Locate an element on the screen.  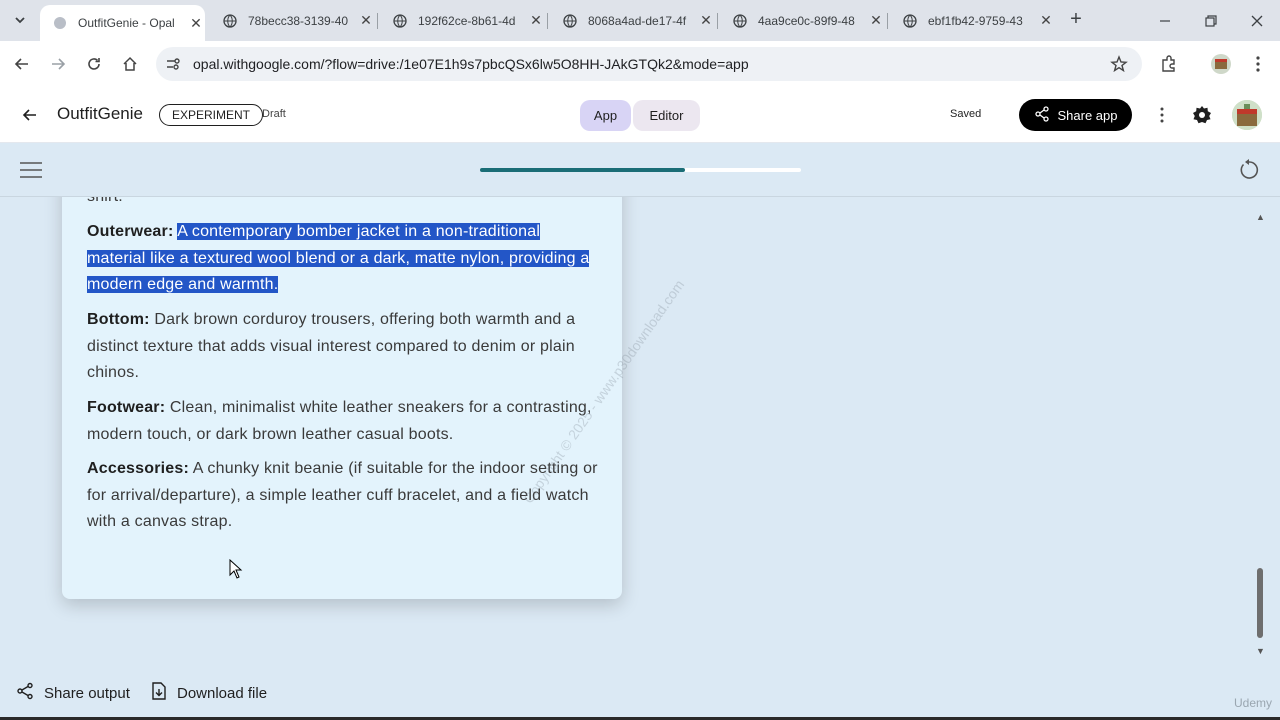
more-options-kebab-icon is located at coordinates (1162, 115).